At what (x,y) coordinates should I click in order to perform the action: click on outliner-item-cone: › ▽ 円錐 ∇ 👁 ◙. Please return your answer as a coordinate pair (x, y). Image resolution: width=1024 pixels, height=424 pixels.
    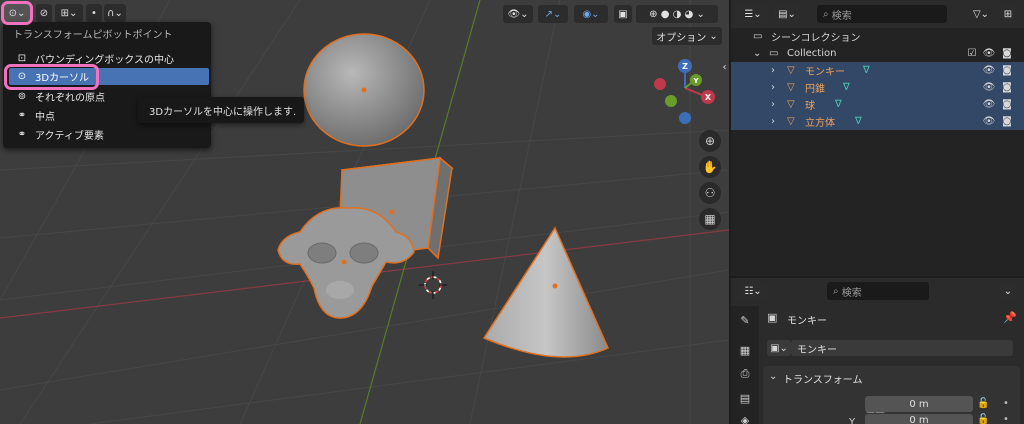
    Looking at the image, I should click on (877, 87).